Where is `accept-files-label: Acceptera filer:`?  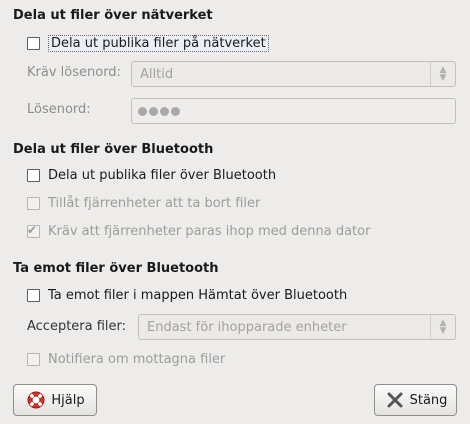
accept-files-label: Acceptera filer: is located at coordinates (77, 326).